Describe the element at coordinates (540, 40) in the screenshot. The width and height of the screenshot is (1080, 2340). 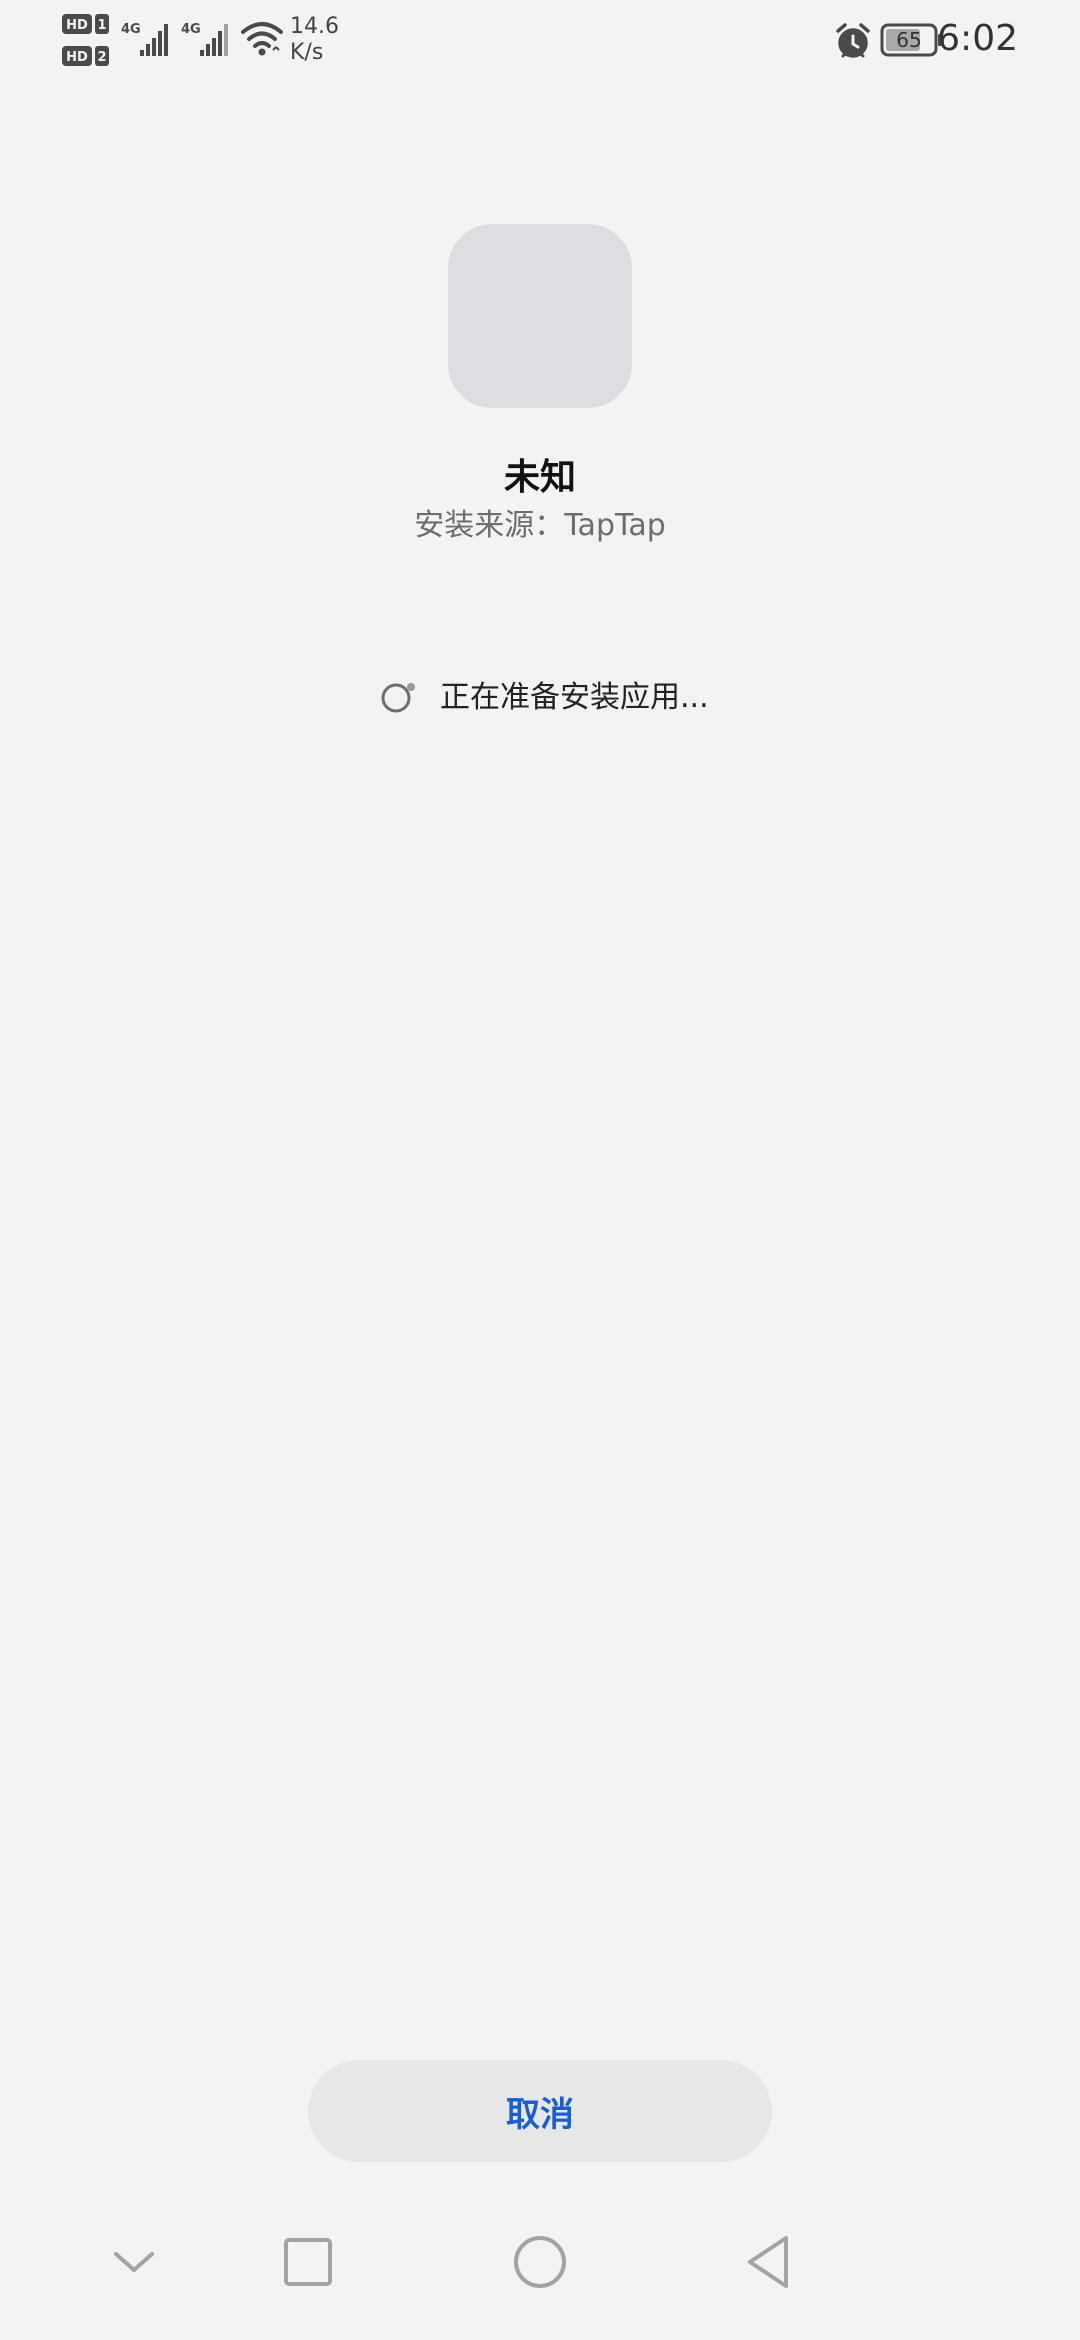
I see `status-bar: HD 1 HD 2 4G 4G 14.6 K/s 65 6:02` at that location.